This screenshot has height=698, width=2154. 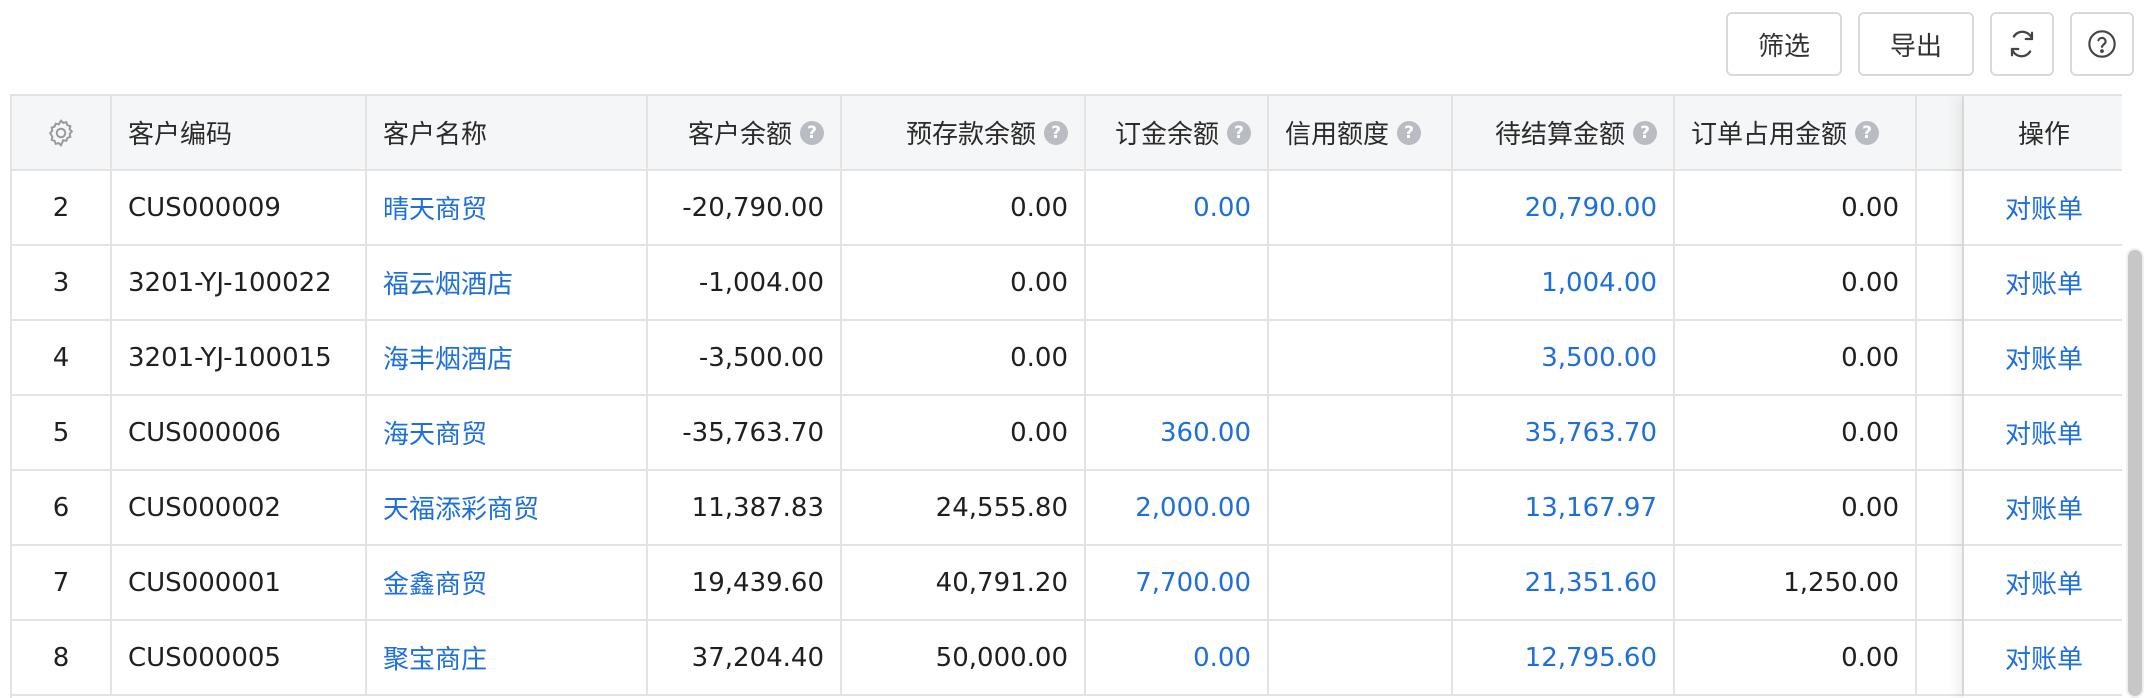 I want to click on customer-name-link: 海丰烟酒店, so click(x=507, y=358).